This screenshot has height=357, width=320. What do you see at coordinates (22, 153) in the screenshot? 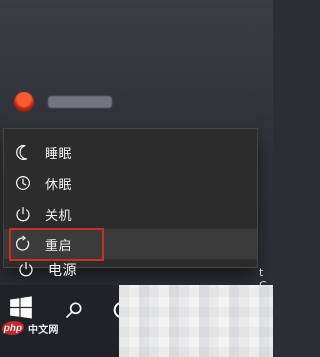
I see `moon-icon` at bounding box center [22, 153].